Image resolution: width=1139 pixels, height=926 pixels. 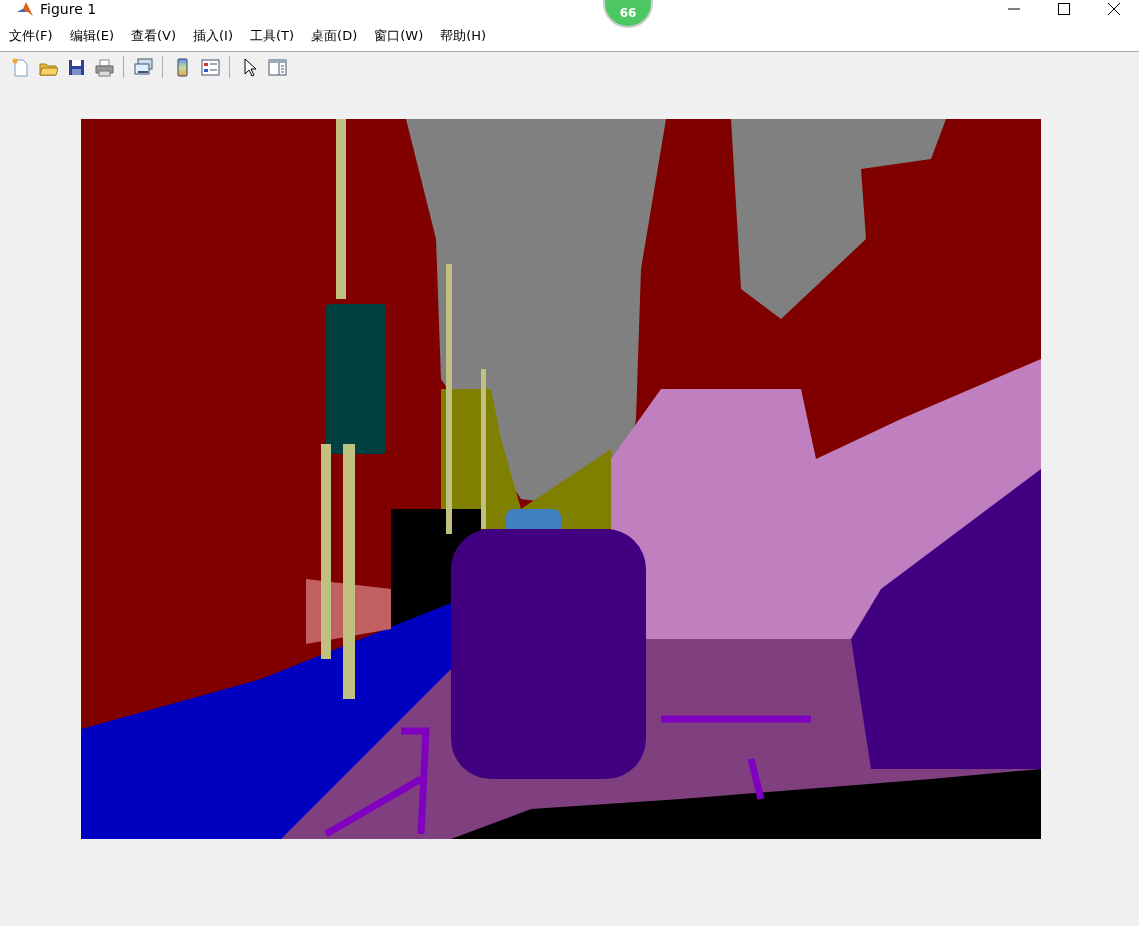 I want to click on panel-icon, so click(x=277, y=67).